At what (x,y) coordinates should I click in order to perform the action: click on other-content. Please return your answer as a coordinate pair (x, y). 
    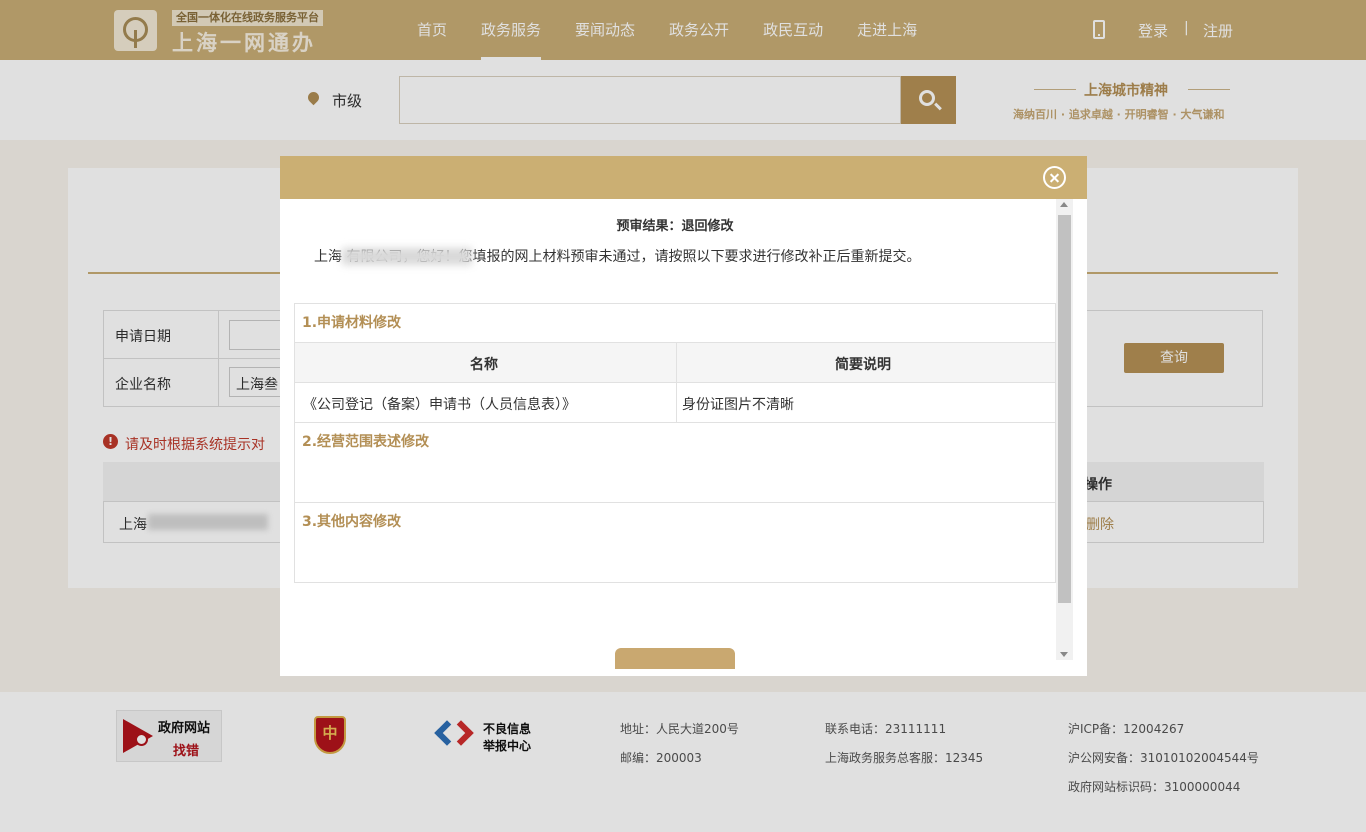
    Looking at the image, I should click on (675, 563).